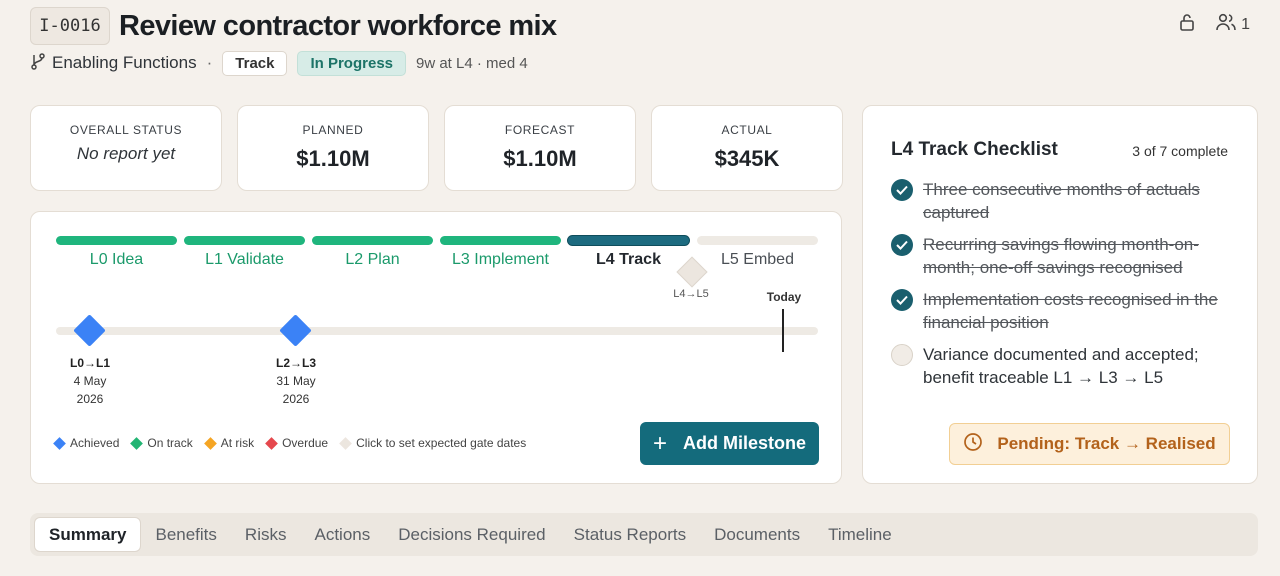 This screenshot has width=1280, height=576. I want to click on legend-hint: Click to set expected gate dates, so click(432, 443).